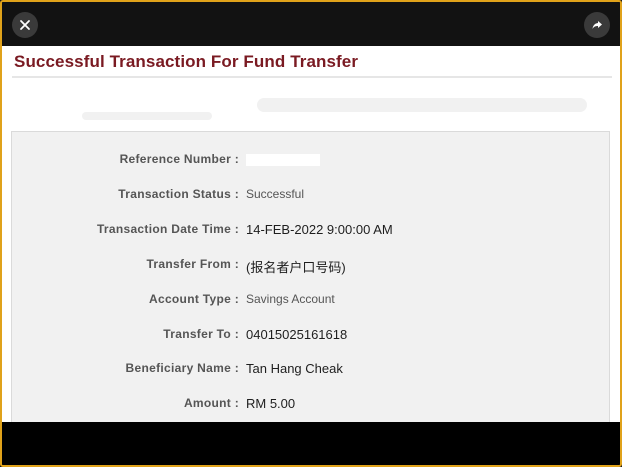 This screenshot has height=467, width=622. Describe the element at coordinates (311, 24) in the screenshot. I see `viewer-toolbar` at that location.